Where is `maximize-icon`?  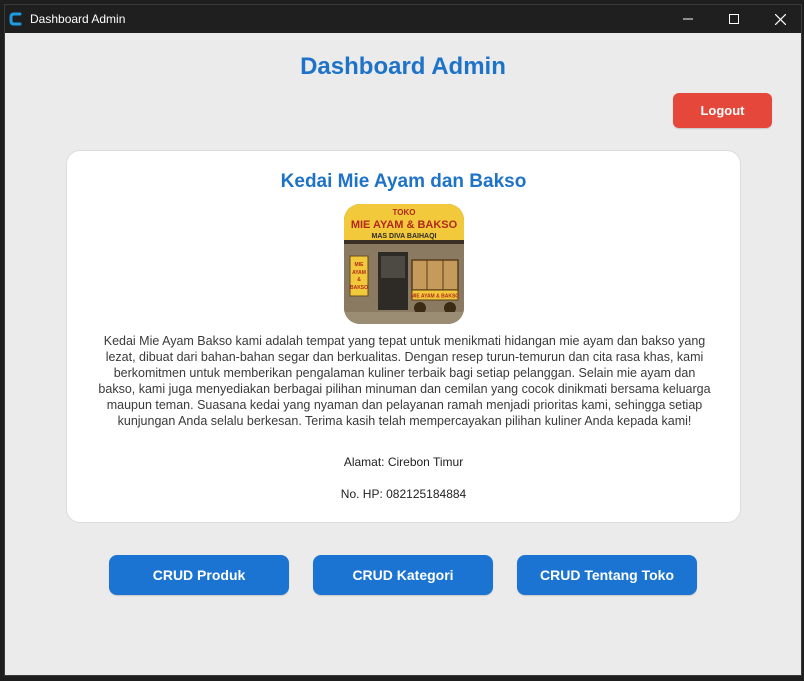 maximize-icon is located at coordinates (734, 19).